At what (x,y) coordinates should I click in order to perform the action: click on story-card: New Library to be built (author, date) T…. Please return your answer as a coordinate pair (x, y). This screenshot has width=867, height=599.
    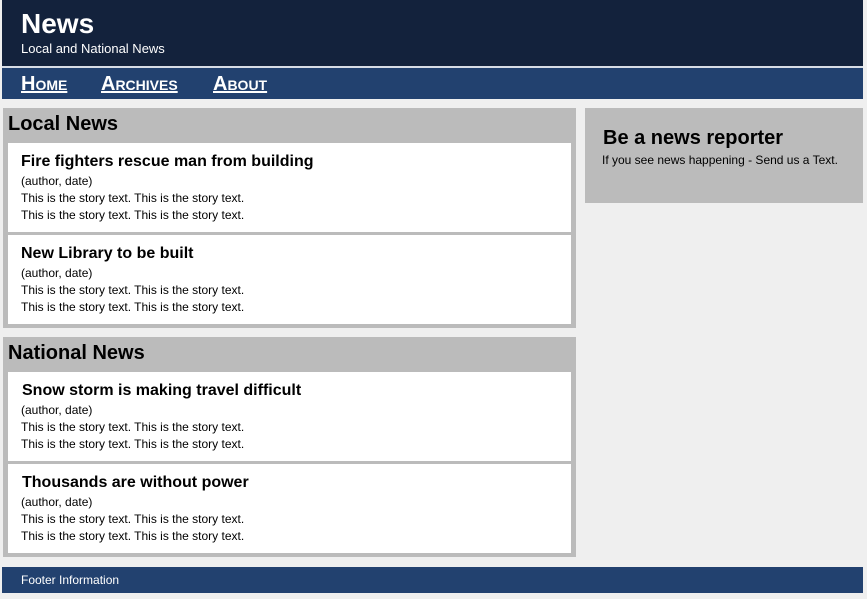
    Looking at the image, I should click on (289, 279).